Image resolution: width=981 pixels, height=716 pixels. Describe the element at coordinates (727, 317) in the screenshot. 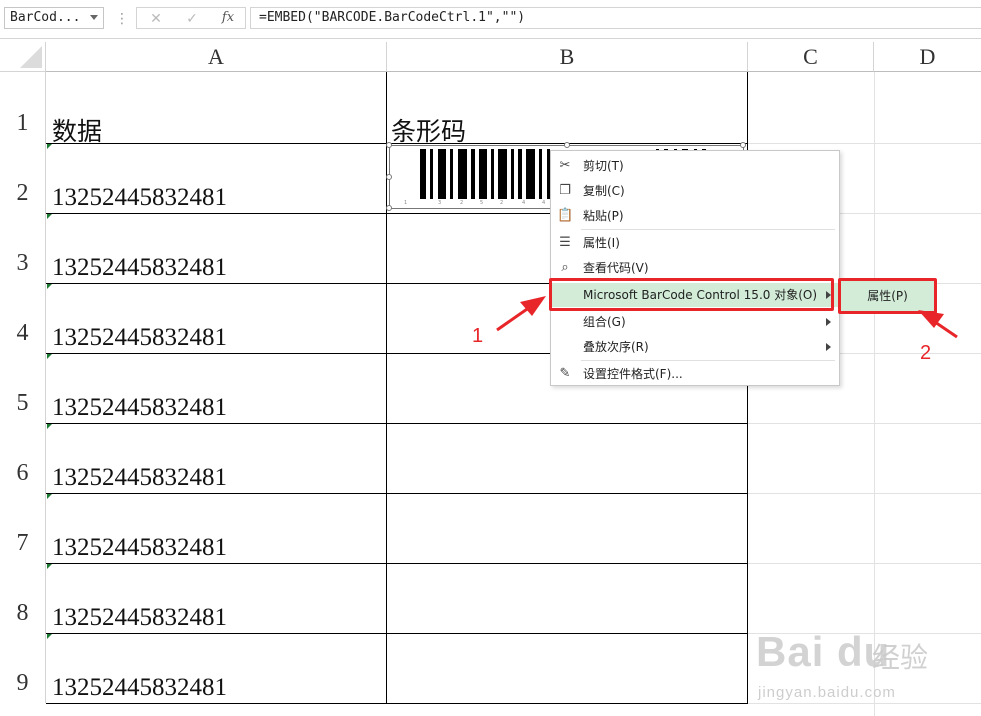

I see `annotation-arrows` at that location.